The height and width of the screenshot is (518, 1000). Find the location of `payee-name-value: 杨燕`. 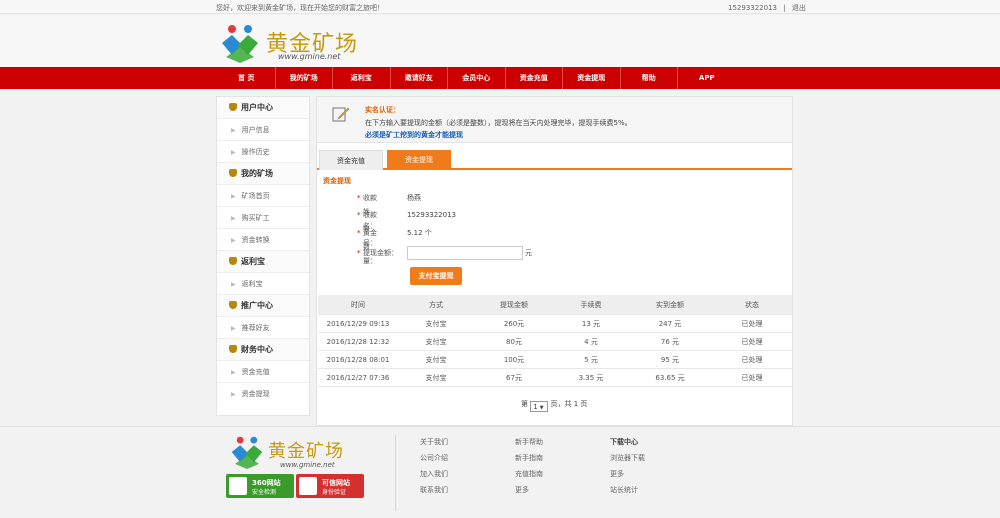

payee-name-value: 杨燕 is located at coordinates (414, 198).